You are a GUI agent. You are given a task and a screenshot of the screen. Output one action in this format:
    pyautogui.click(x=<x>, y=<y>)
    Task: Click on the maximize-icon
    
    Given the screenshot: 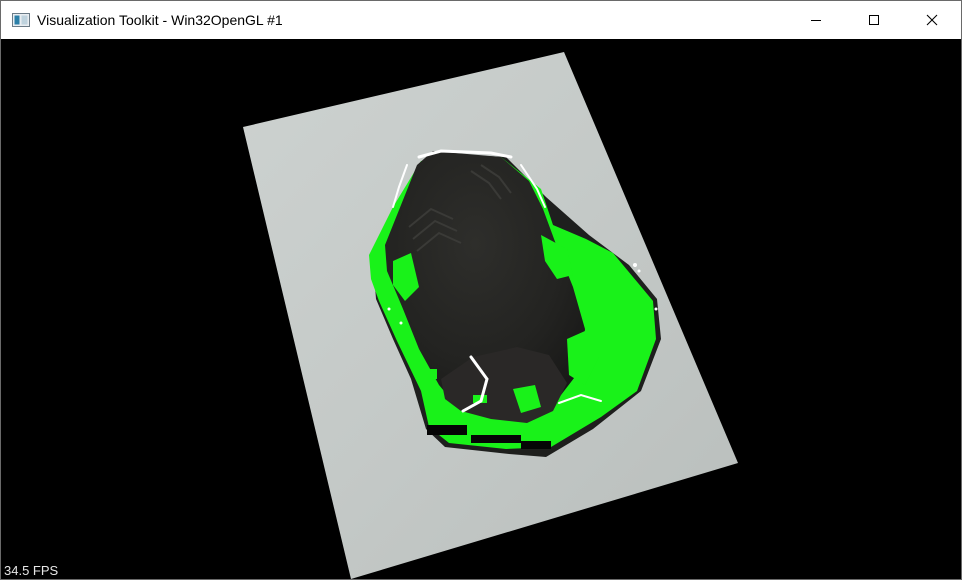 What is the action you would take?
    pyautogui.click(x=874, y=20)
    